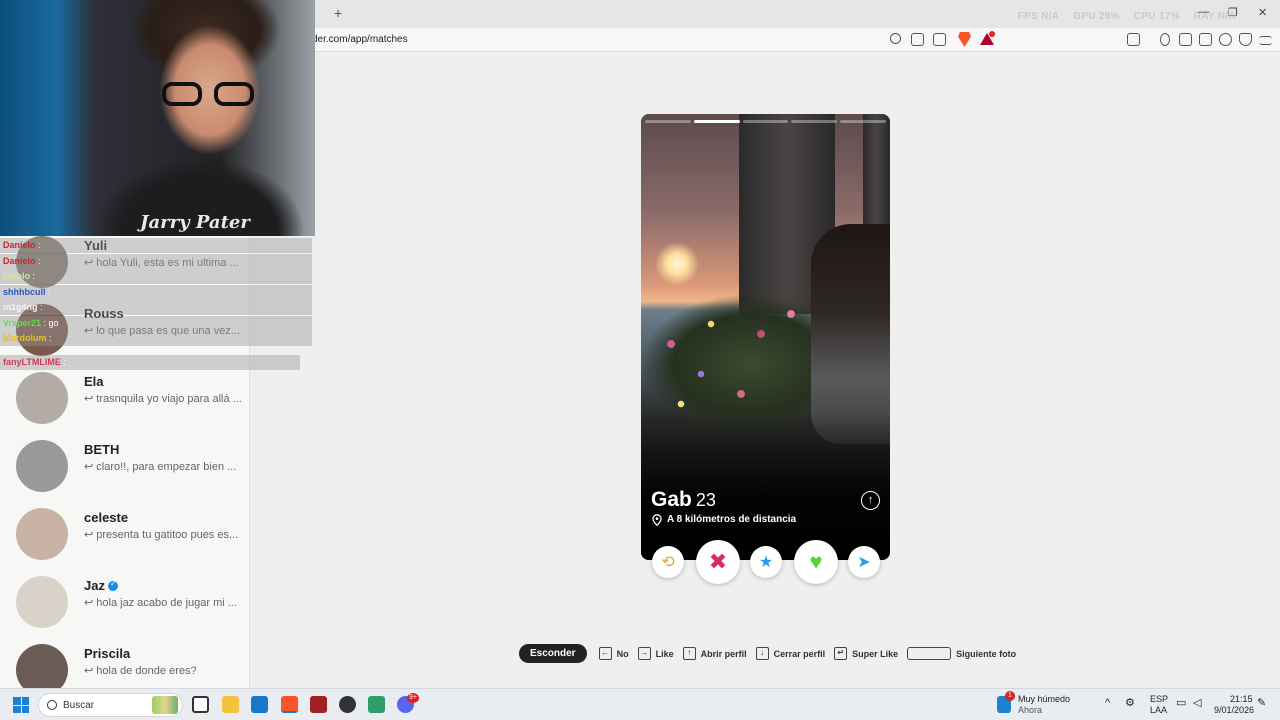 This screenshot has height=720, width=1280. What do you see at coordinates (1225, 39) in the screenshot?
I see `leo-ai-icon` at bounding box center [1225, 39].